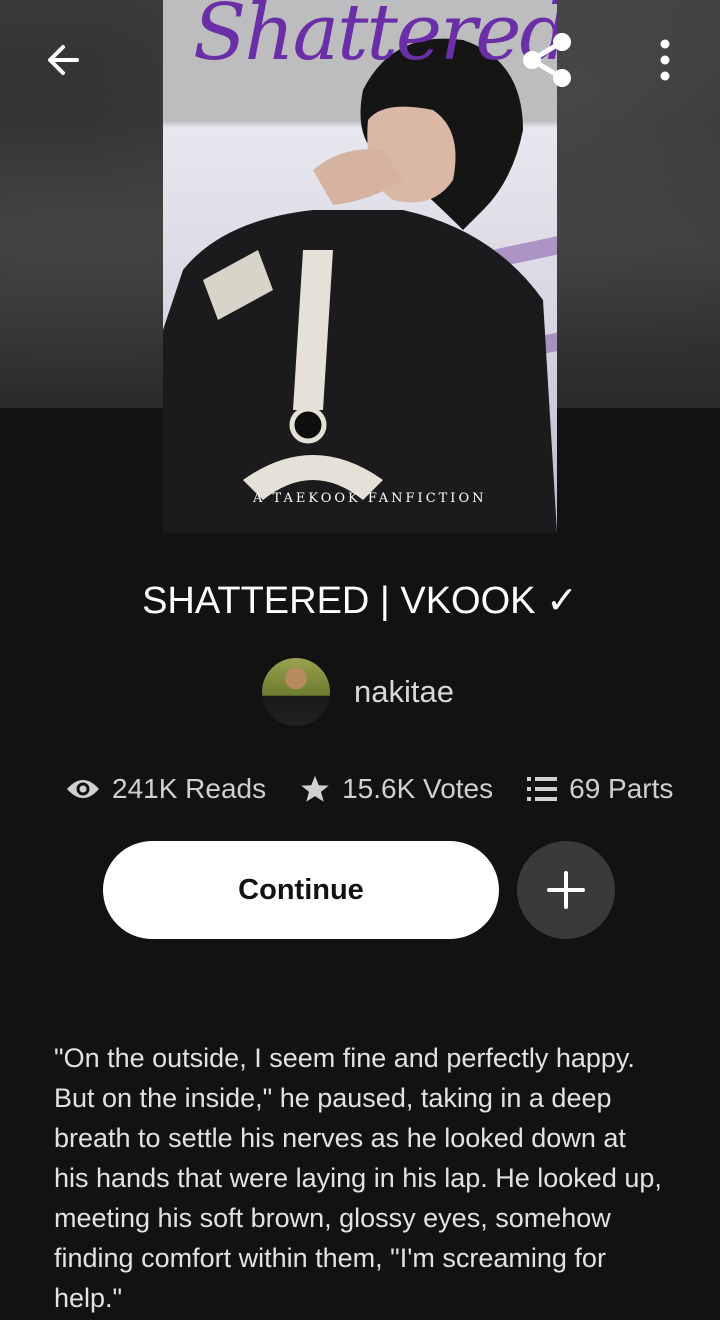 The height and width of the screenshot is (1320, 720). Describe the element at coordinates (375, 39) in the screenshot. I see `cover-title: Shattered` at that location.